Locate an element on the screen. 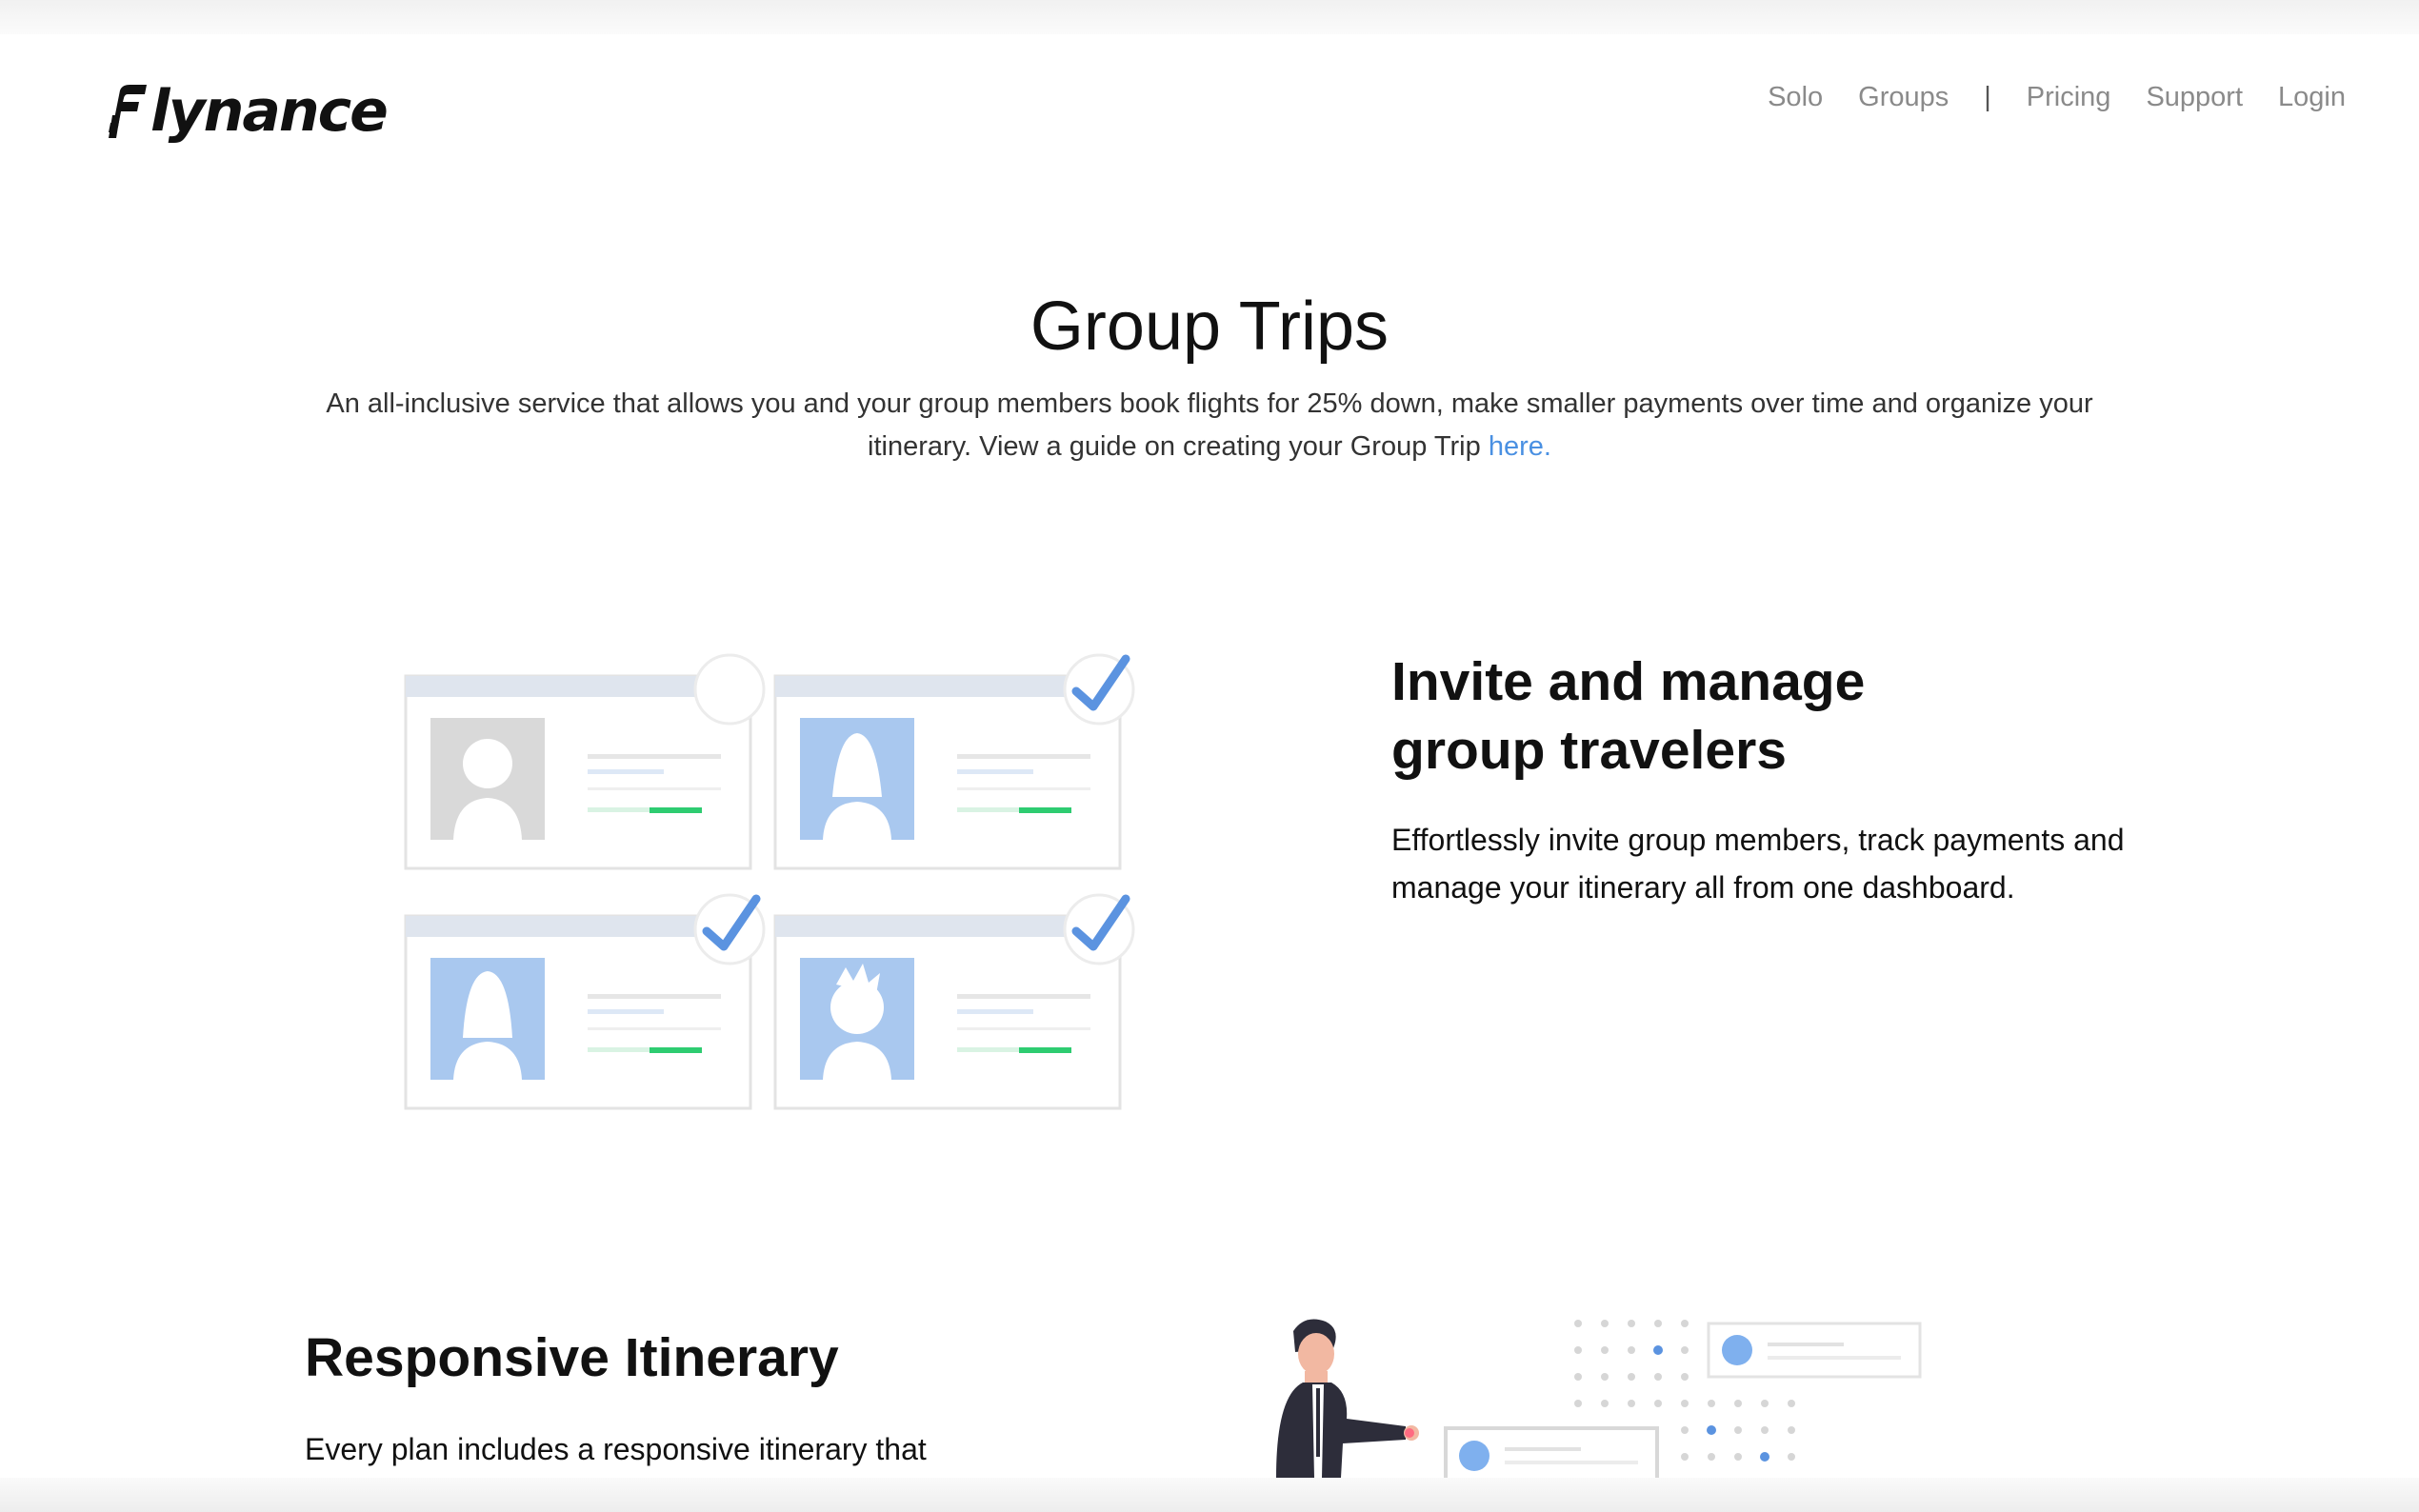  businessman-figure is located at coordinates (1347, 1398).